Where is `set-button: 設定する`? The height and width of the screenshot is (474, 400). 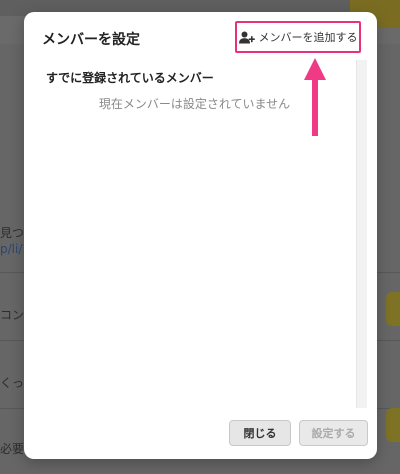 set-button: 設定する is located at coordinates (333, 433).